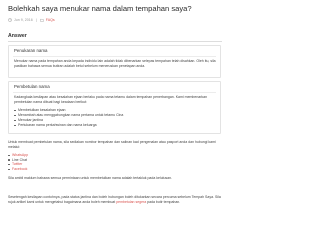 The width and height of the screenshot is (320, 240). Describe the element at coordinates (10, 20) in the screenshot. I see `clock-icon` at that location.